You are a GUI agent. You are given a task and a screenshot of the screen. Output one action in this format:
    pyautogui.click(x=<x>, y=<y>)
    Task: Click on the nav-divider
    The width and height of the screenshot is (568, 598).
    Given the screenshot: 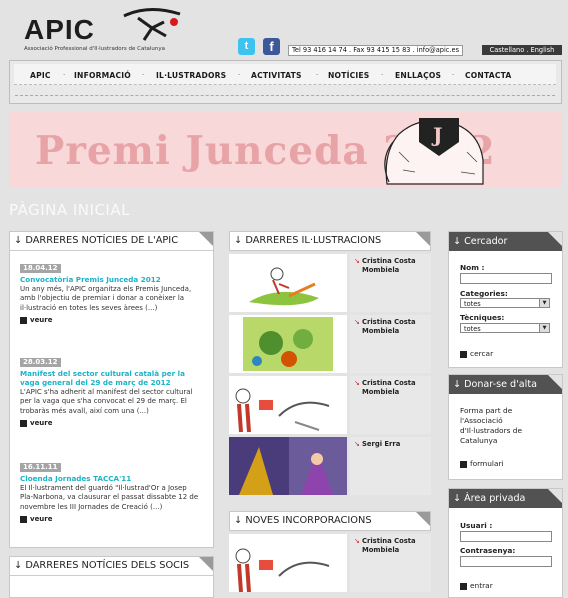 What is the action you would take?
    pyautogui.click(x=285, y=95)
    